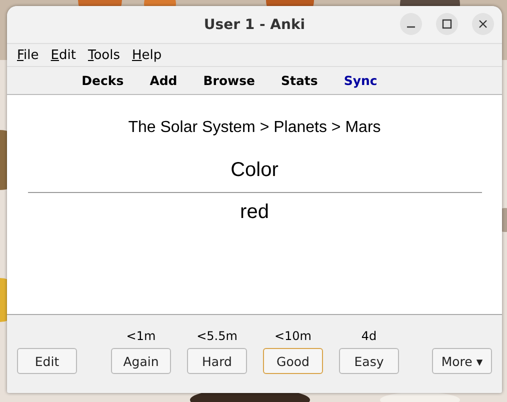  Describe the element at coordinates (147, 55) in the screenshot. I see `menu-item: Help` at that location.